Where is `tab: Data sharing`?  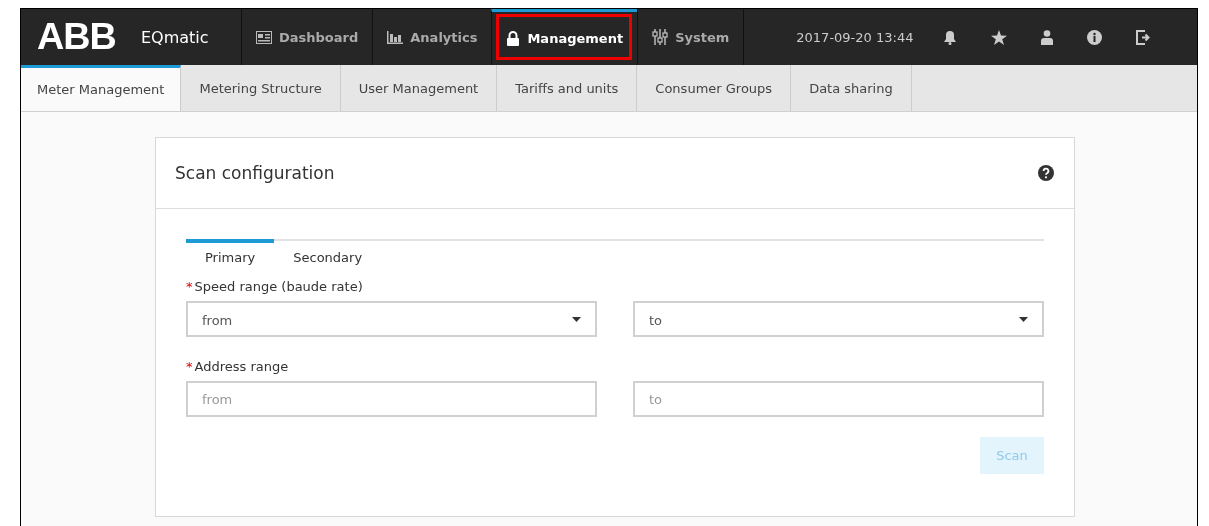 tab: Data sharing is located at coordinates (851, 88).